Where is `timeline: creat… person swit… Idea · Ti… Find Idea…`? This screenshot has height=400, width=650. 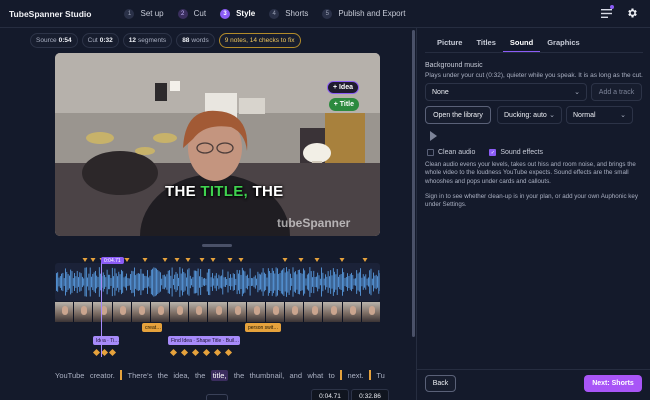
timeline: creat… person swit… Idea · Ti… Find Idea… is located at coordinates (218, 307).